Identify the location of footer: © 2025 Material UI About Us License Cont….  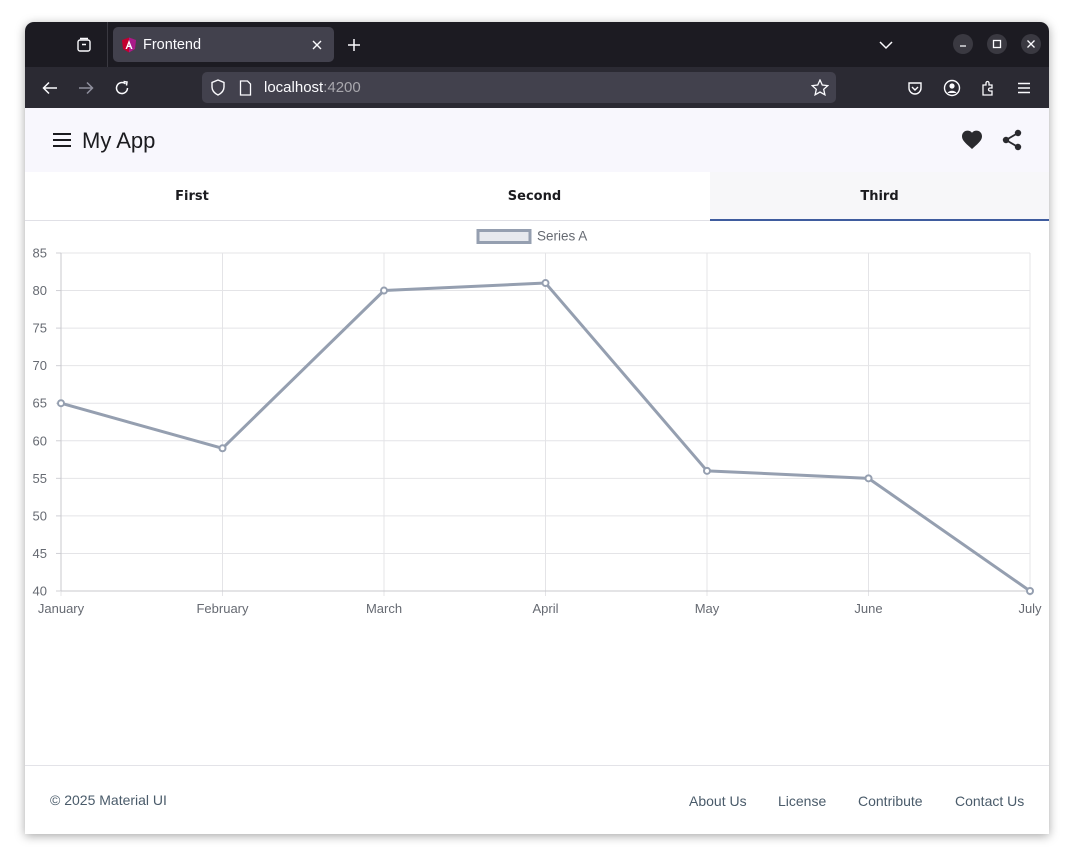
(537, 799).